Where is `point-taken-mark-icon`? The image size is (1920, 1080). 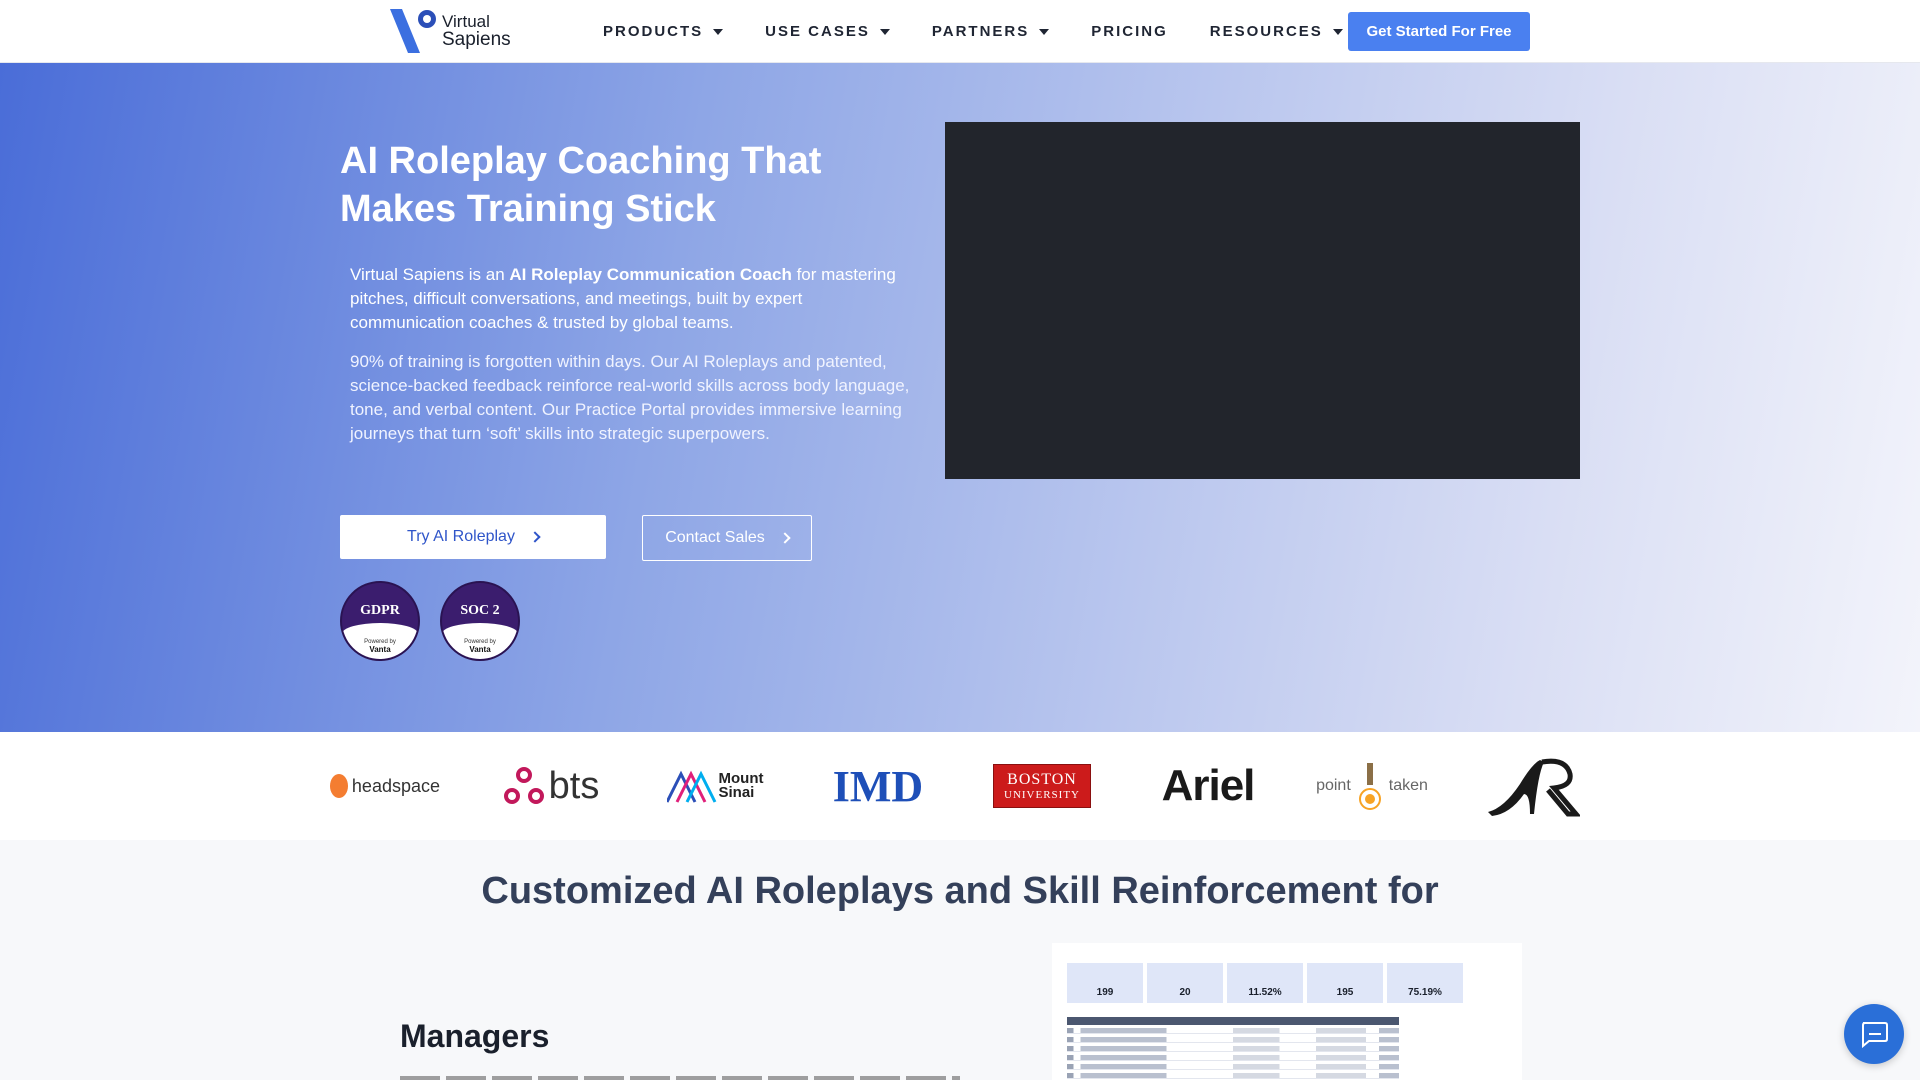 point-taken-mark-icon is located at coordinates (1369, 786).